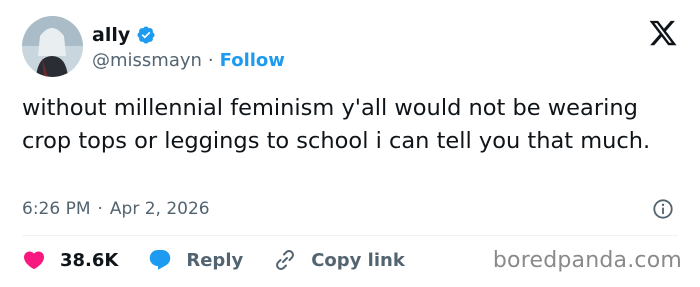  I want to click on copy-link-button: Copy link, so click(339, 260).